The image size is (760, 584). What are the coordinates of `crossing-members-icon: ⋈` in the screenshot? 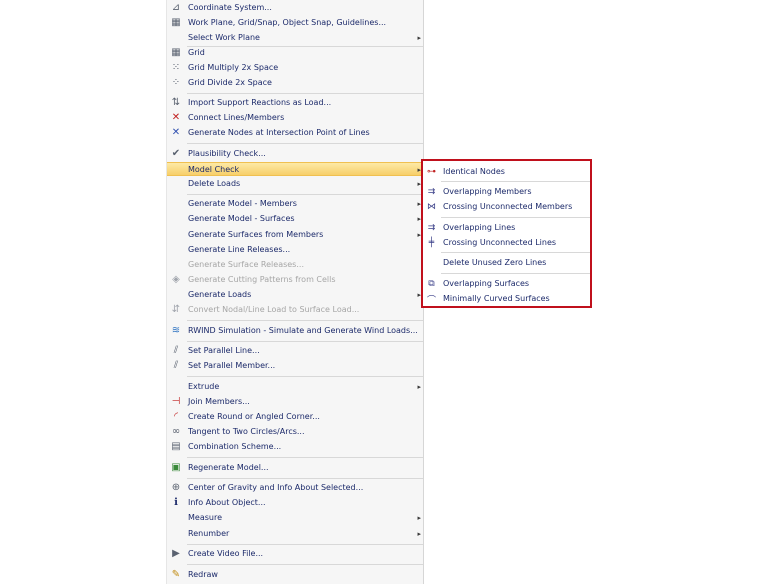 It's located at (431, 207).